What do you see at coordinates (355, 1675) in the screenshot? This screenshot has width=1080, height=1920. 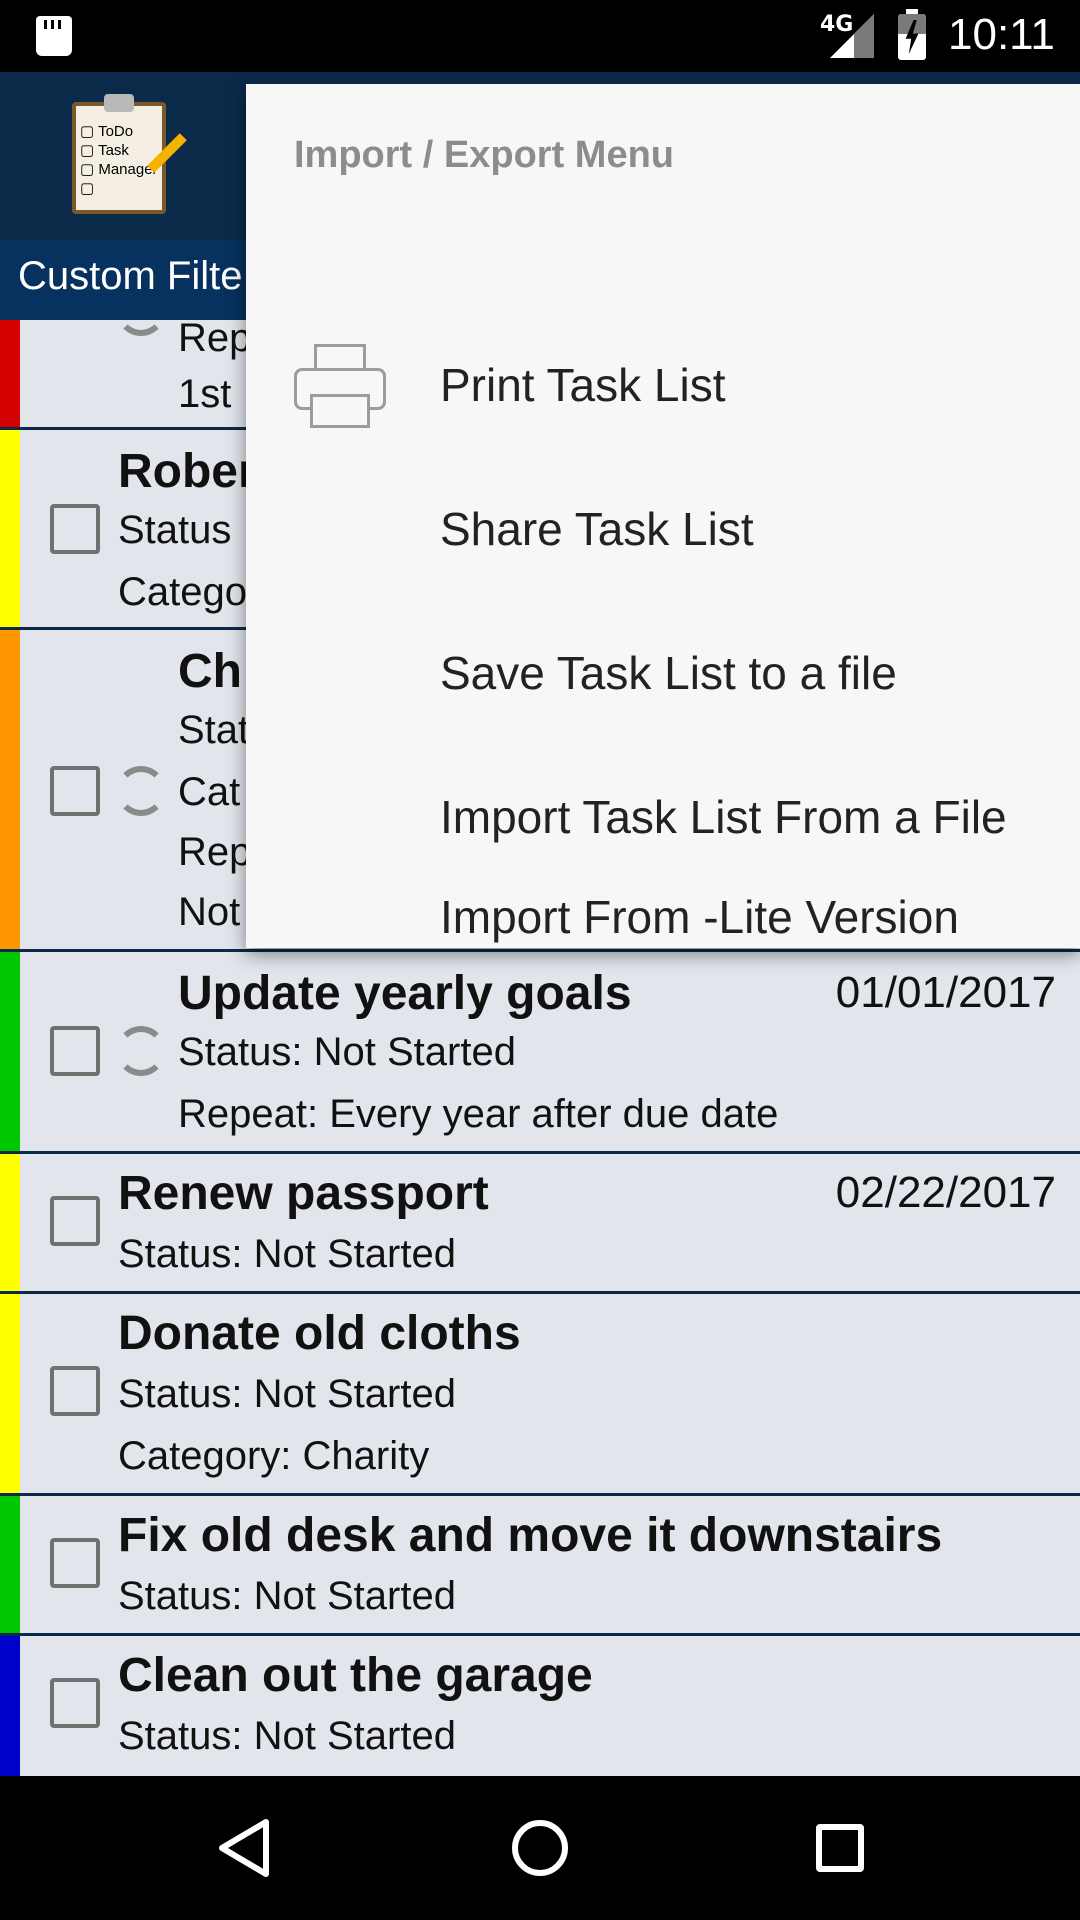 I see `task-title: Clean out the garage` at bounding box center [355, 1675].